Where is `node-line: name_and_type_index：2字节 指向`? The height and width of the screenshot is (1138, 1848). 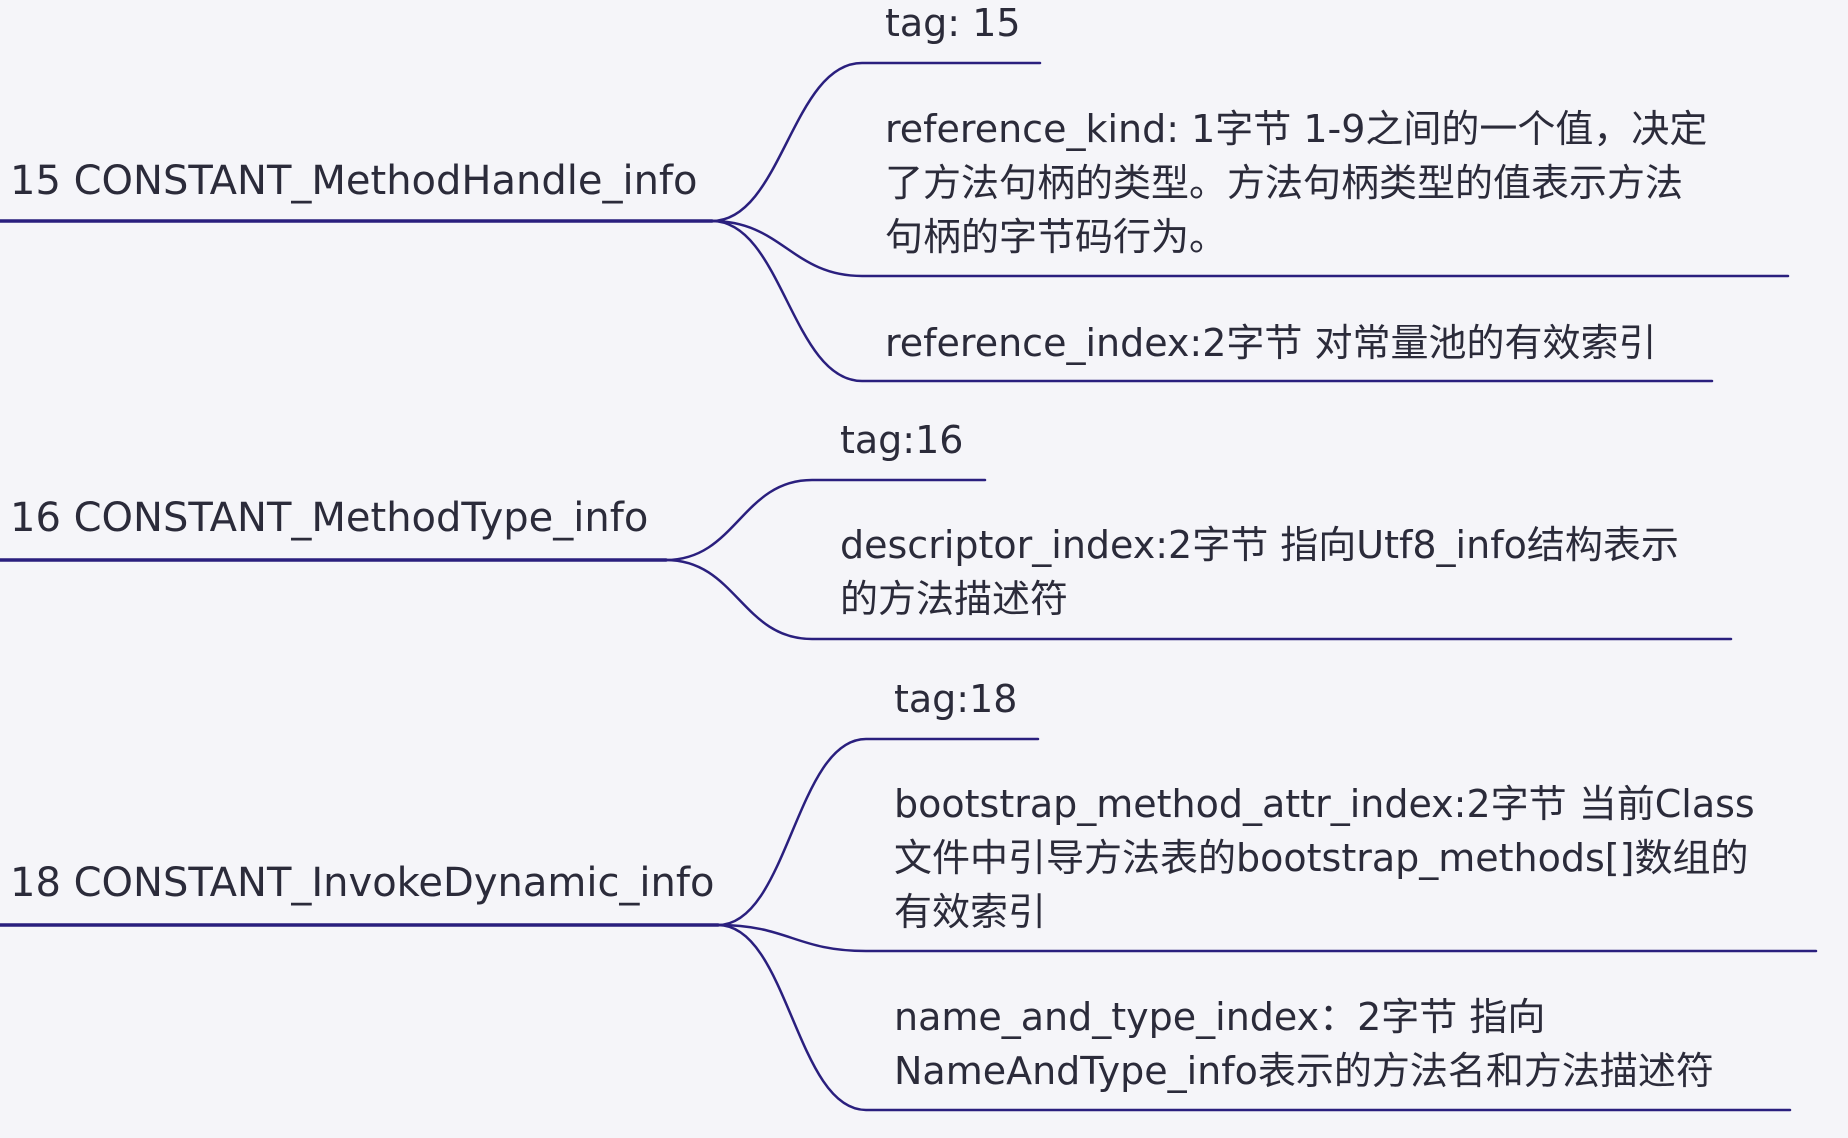 node-line: name_and_type_index：2字节 指向 is located at coordinates (1220, 1017).